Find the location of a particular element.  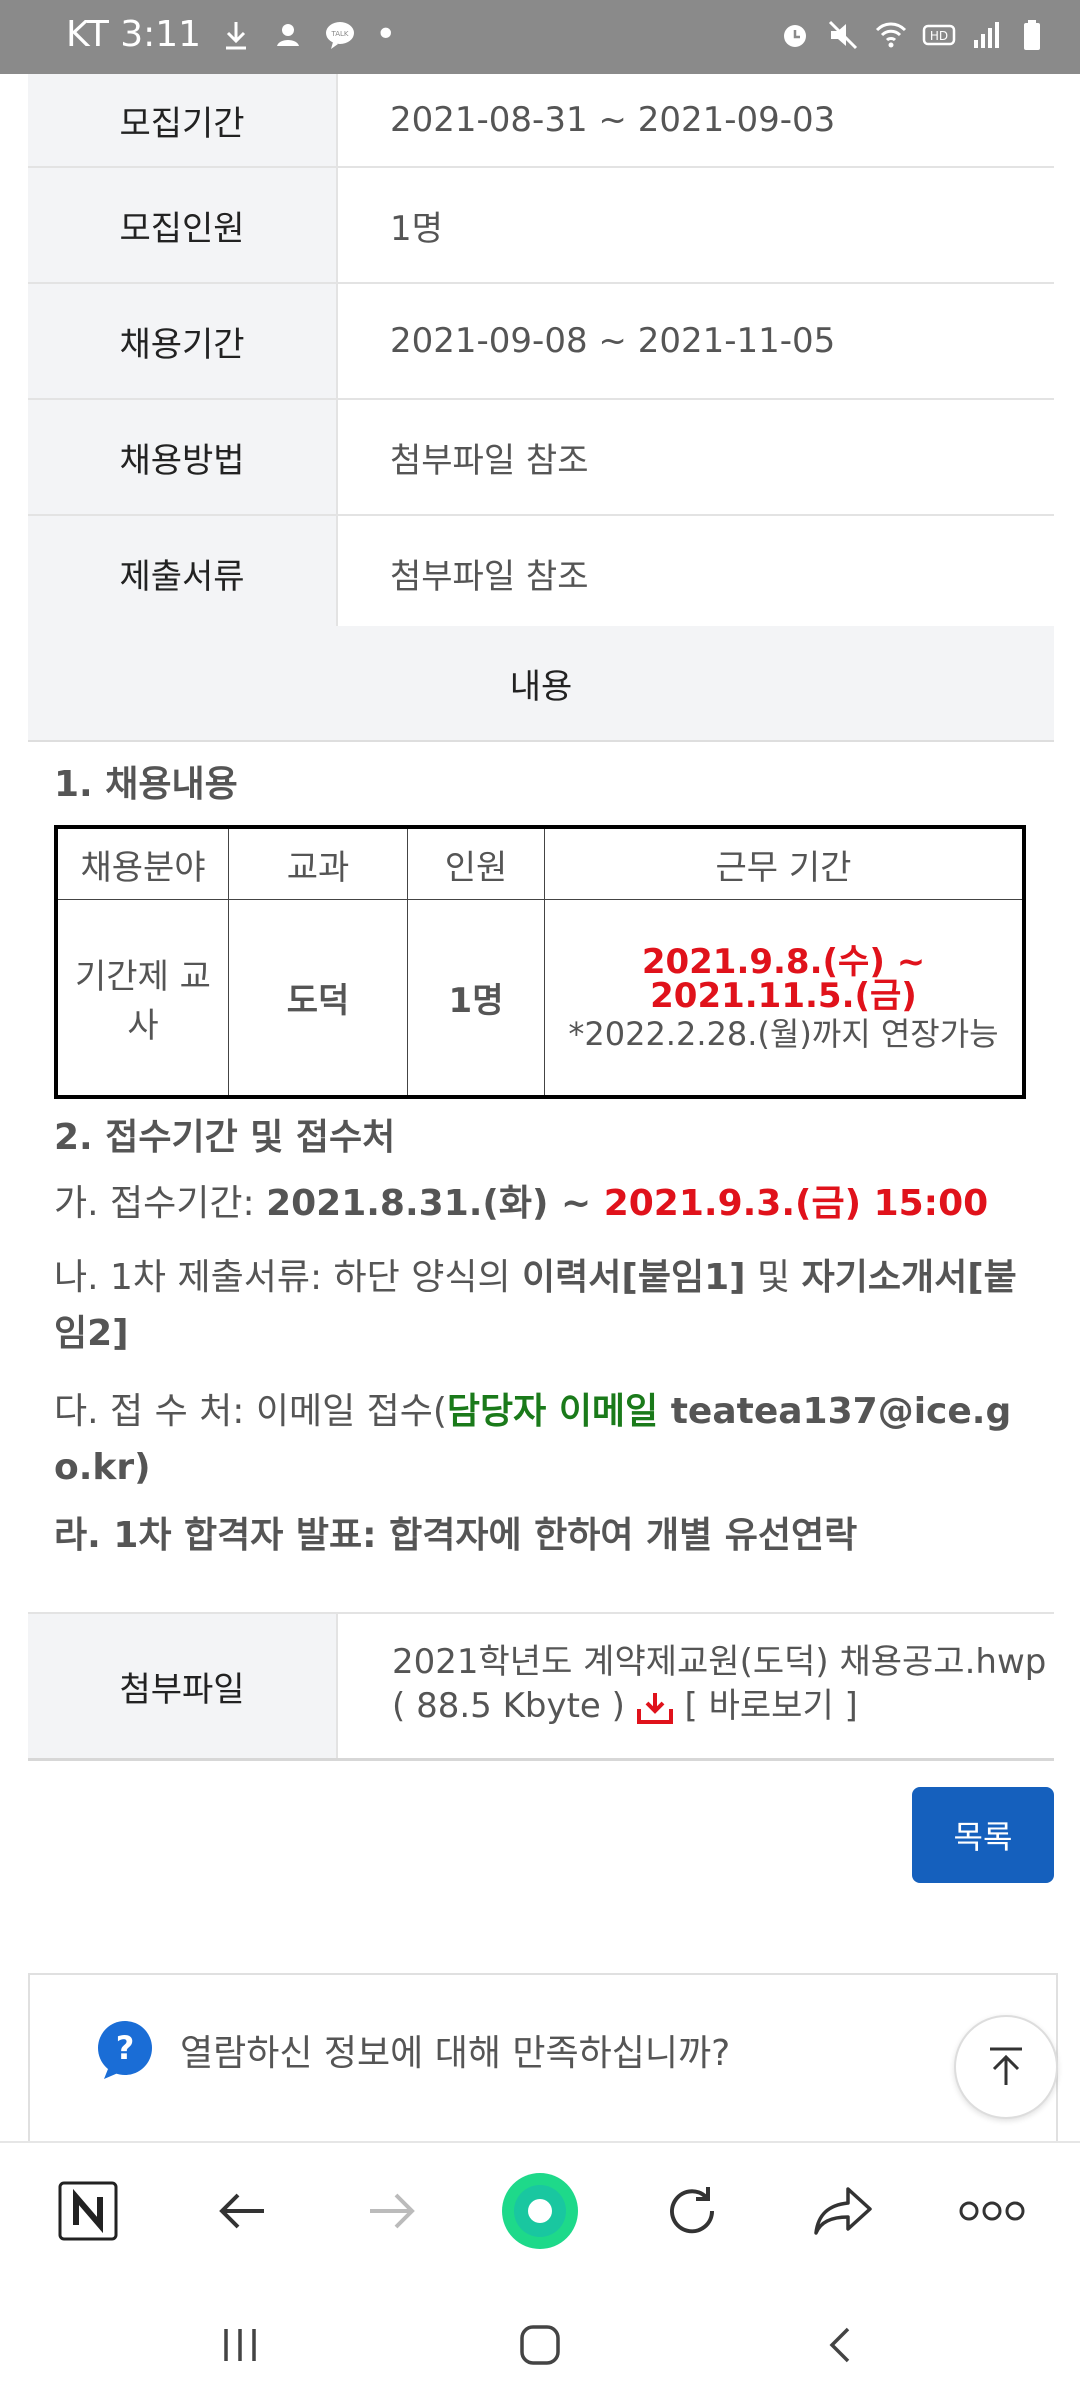

info-label: 채용기간 is located at coordinates (183, 341).